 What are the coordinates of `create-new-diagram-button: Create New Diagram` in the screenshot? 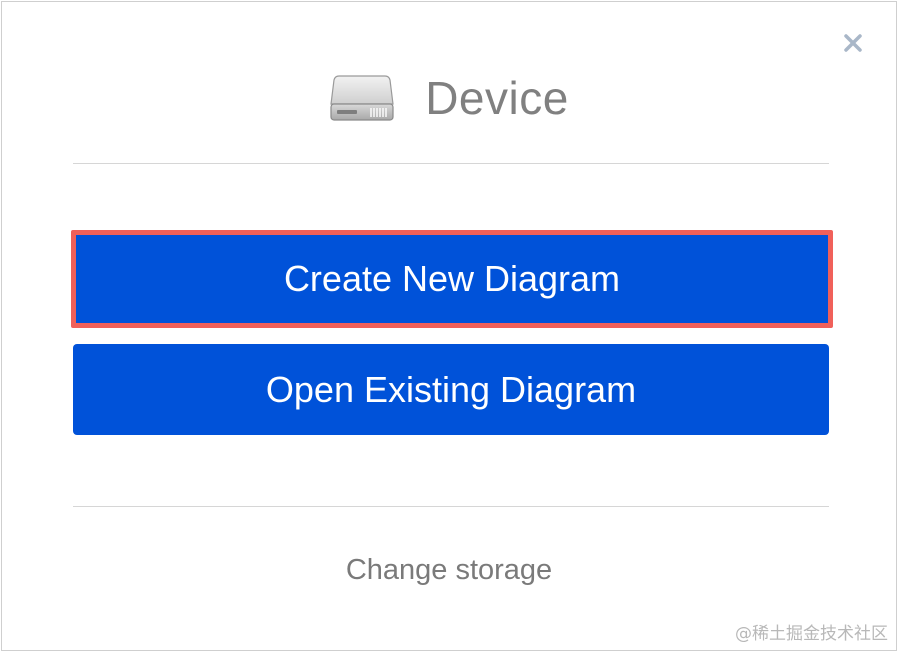 It's located at (452, 279).